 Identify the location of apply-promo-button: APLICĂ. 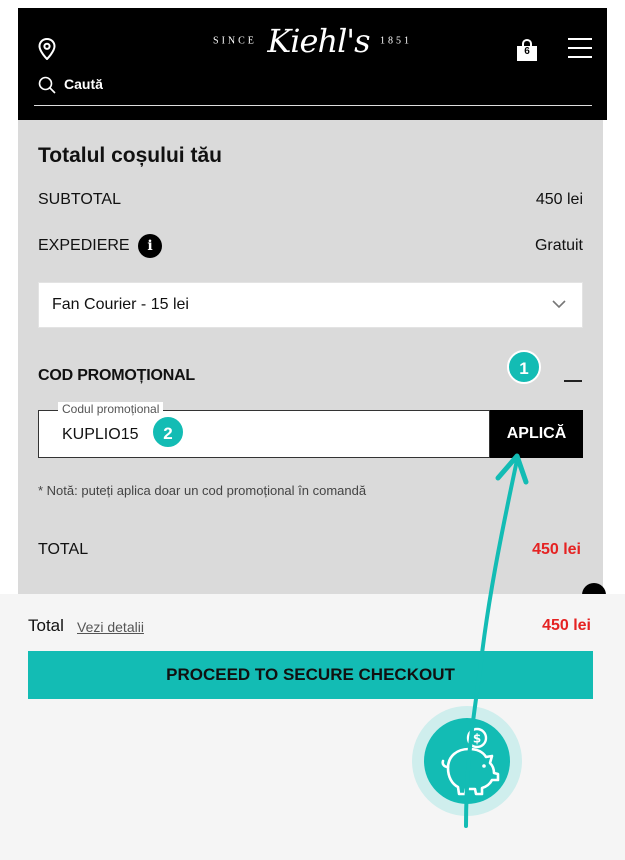
(536, 434).